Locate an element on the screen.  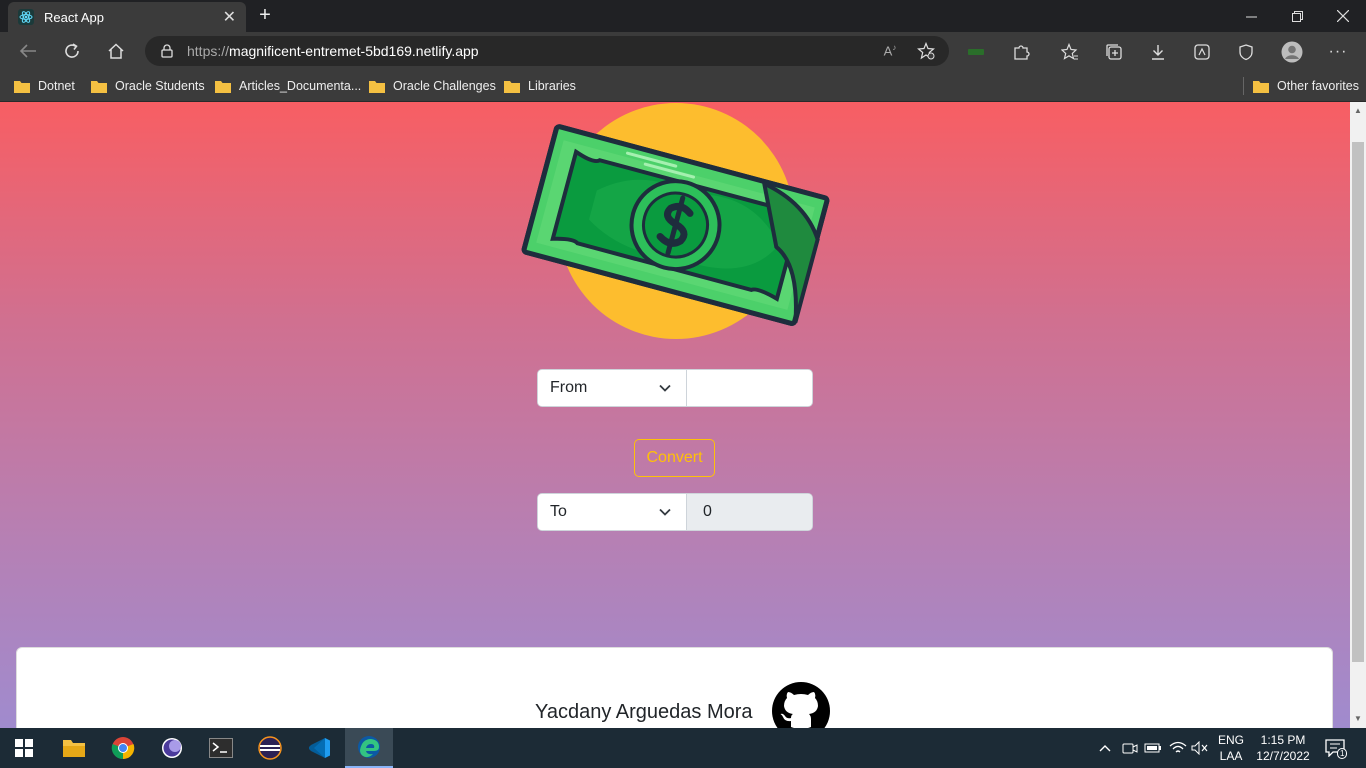
vscode-taskbar is located at coordinates (320, 748).